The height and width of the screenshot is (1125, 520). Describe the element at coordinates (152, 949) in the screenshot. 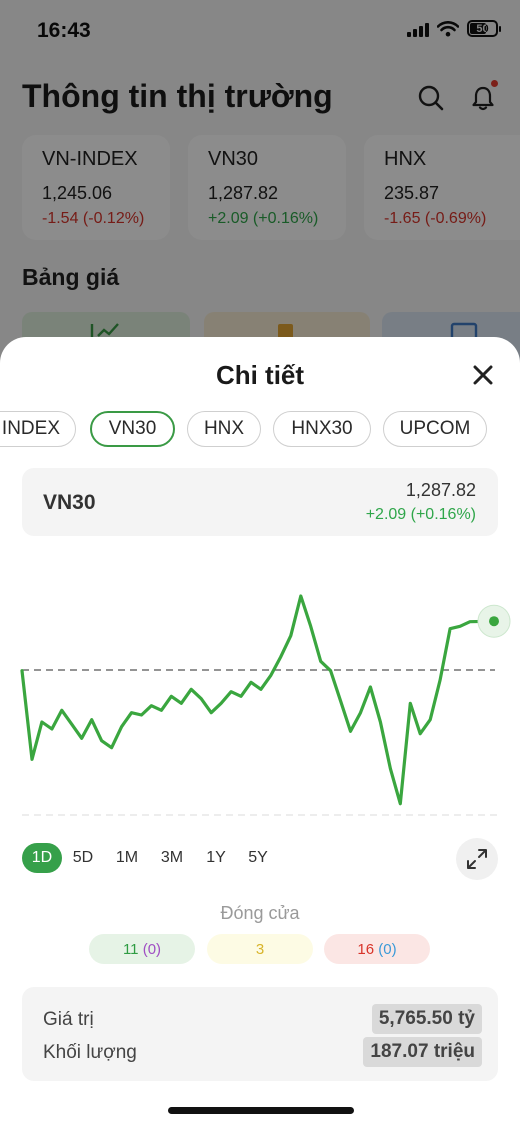

I see `ceiling-count: (0)` at that location.